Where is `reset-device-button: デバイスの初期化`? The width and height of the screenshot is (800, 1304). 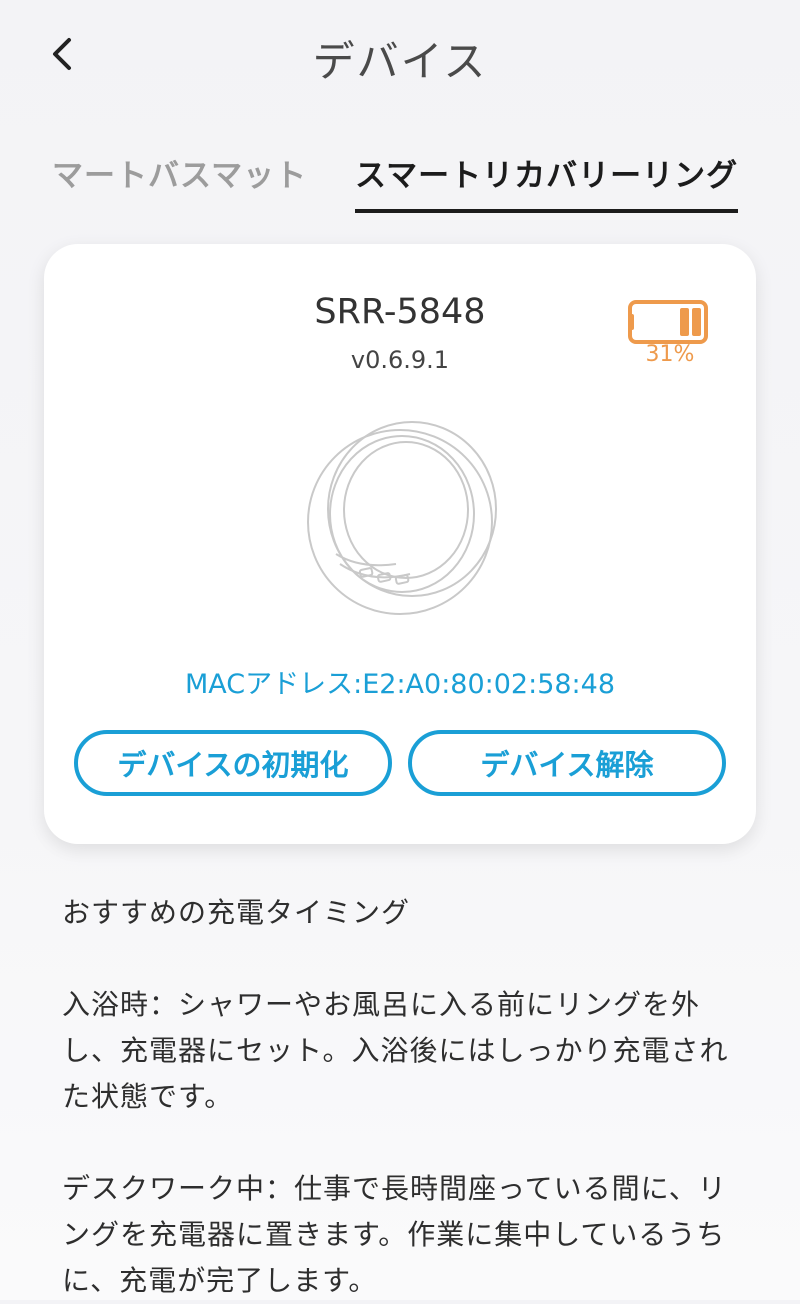
reset-device-button: デバイスの初期化 is located at coordinates (233, 763).